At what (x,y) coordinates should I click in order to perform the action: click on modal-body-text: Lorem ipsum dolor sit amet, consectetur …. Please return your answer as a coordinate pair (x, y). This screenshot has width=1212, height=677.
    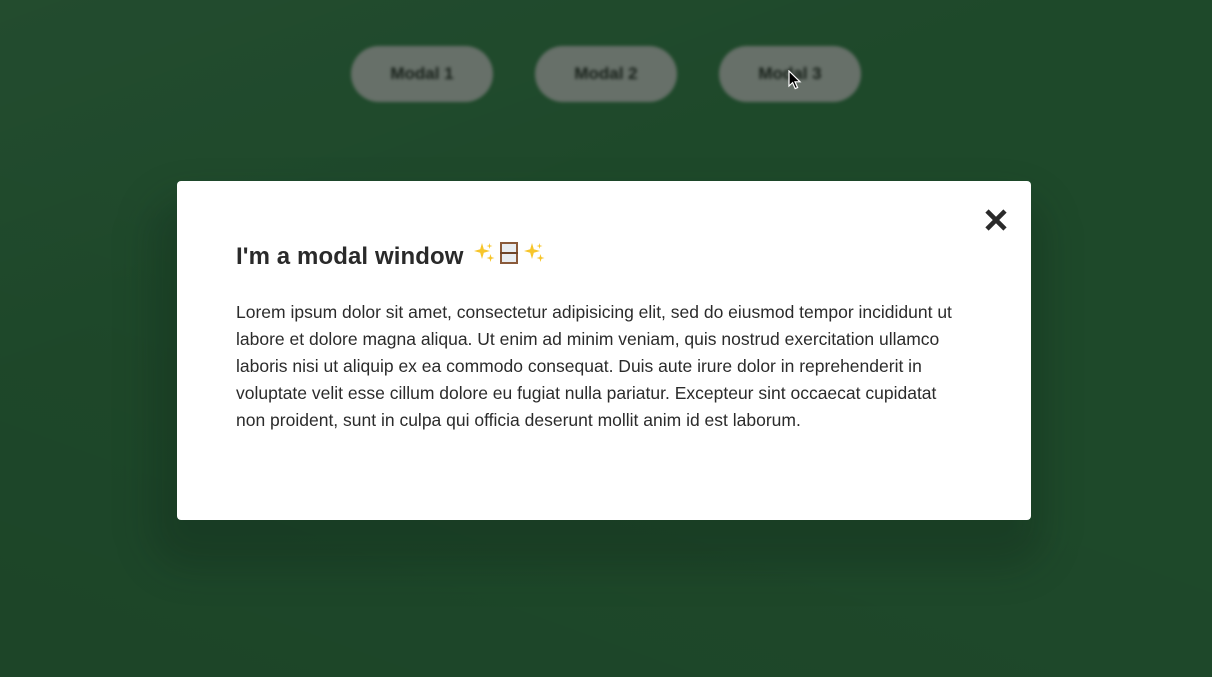
    Looking at the image, I should click on (594, 366).